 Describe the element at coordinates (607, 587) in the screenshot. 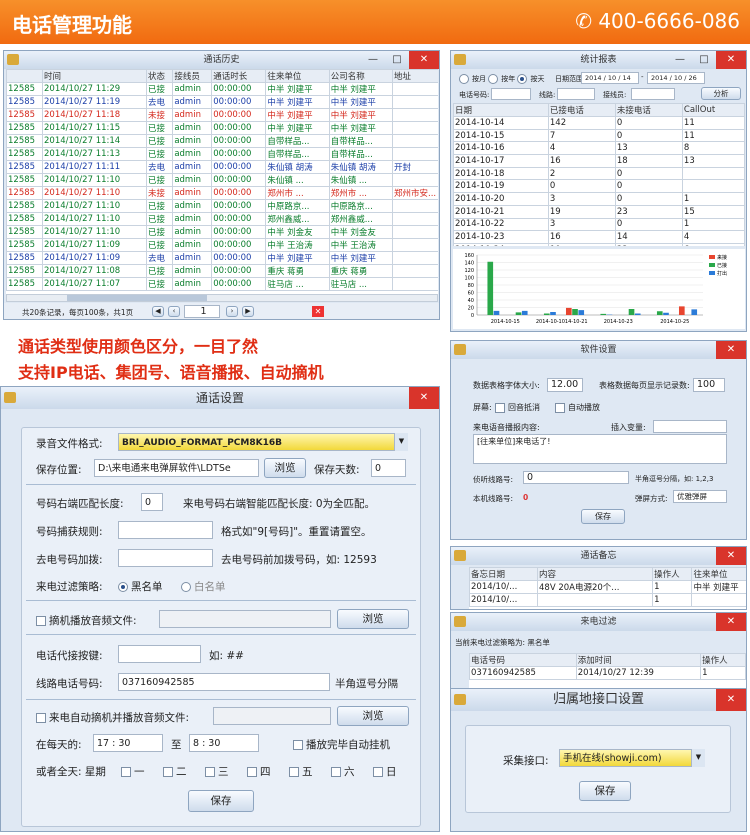

I see `table-row: 2014/10/... 48V 20A电源20个... 1 中半 刘建平` at that location.